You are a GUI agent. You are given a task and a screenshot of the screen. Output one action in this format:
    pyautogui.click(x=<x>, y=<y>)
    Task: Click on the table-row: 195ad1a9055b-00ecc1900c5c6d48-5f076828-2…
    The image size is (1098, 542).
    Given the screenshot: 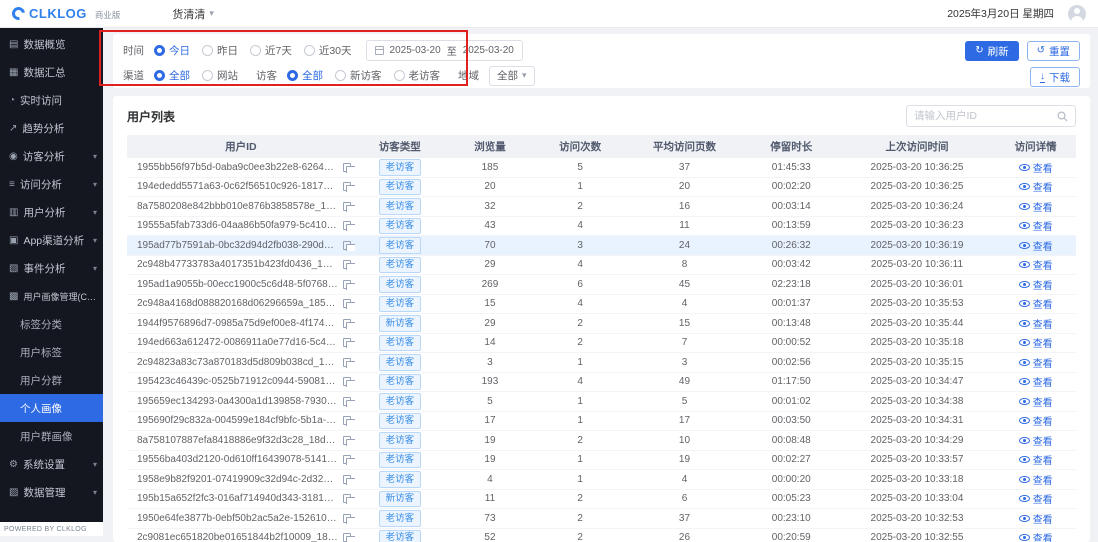 What is the action you would take?
    pyautogui.click(x=601, y=285)
    